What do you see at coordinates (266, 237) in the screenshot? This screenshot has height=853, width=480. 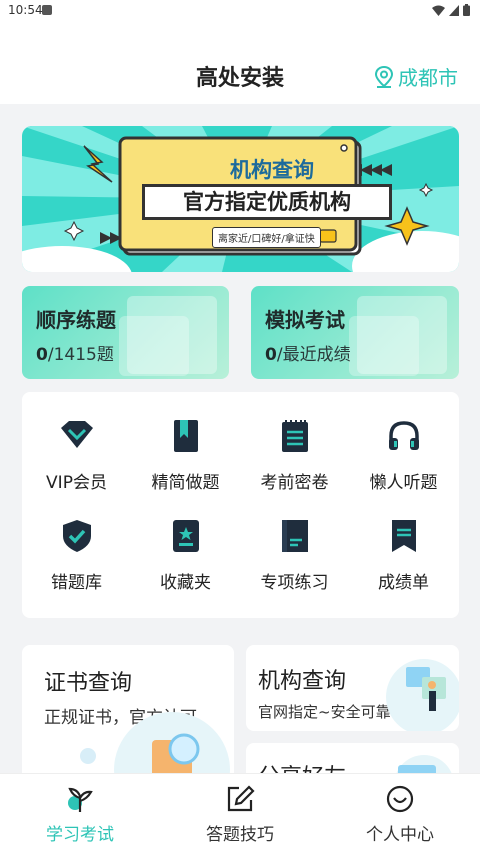 I see `banner-tags: 离家近/口碑好/拿证快` at bounding box center [266, 237].